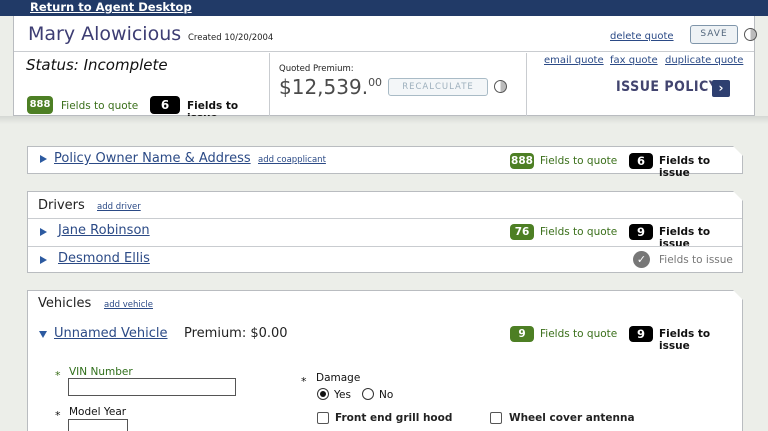 Image resolution: width=768 pixels, height=431 pixels. I want to click on collapse-arrow-icon, so click(43, 334).